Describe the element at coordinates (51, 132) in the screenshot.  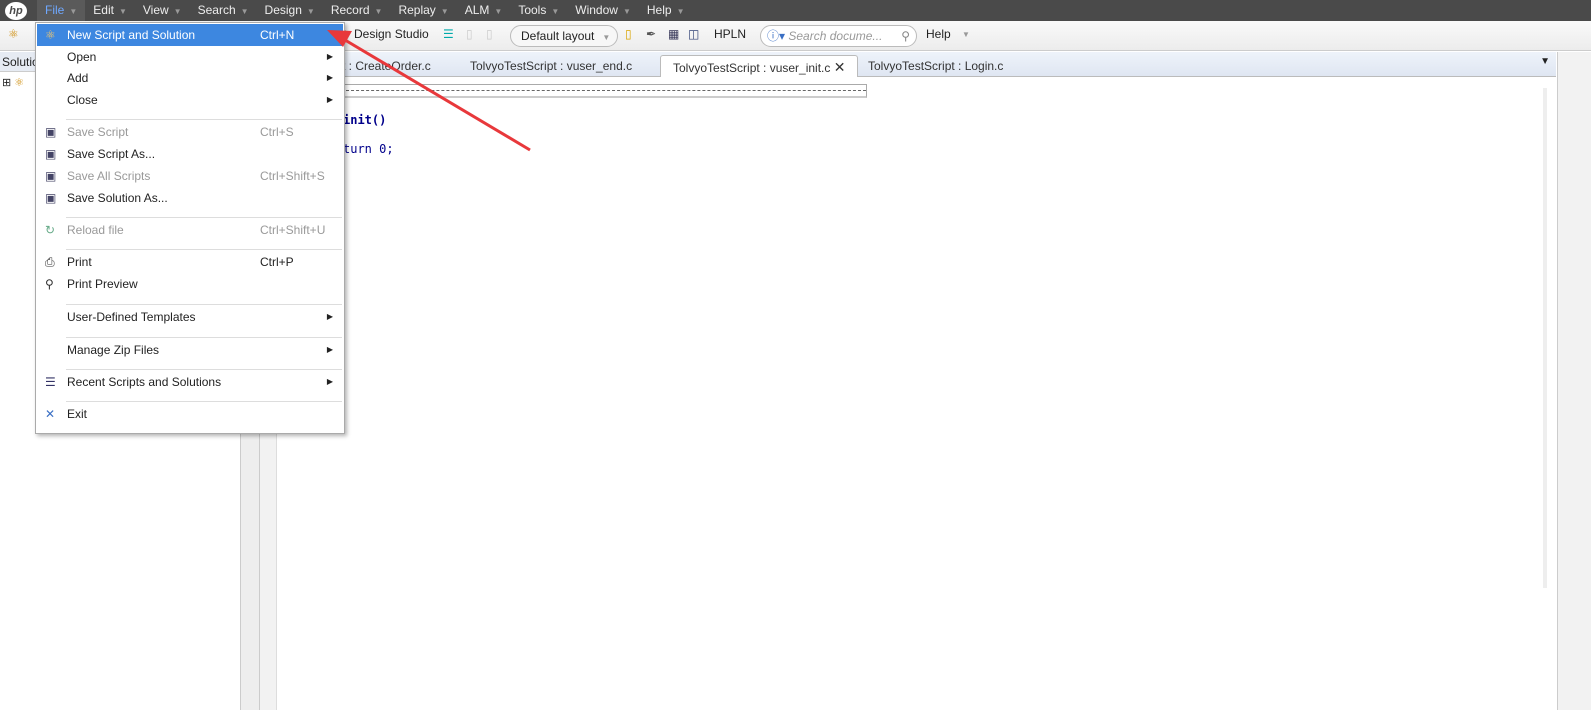
I see `save-icon: ▣` at that location.